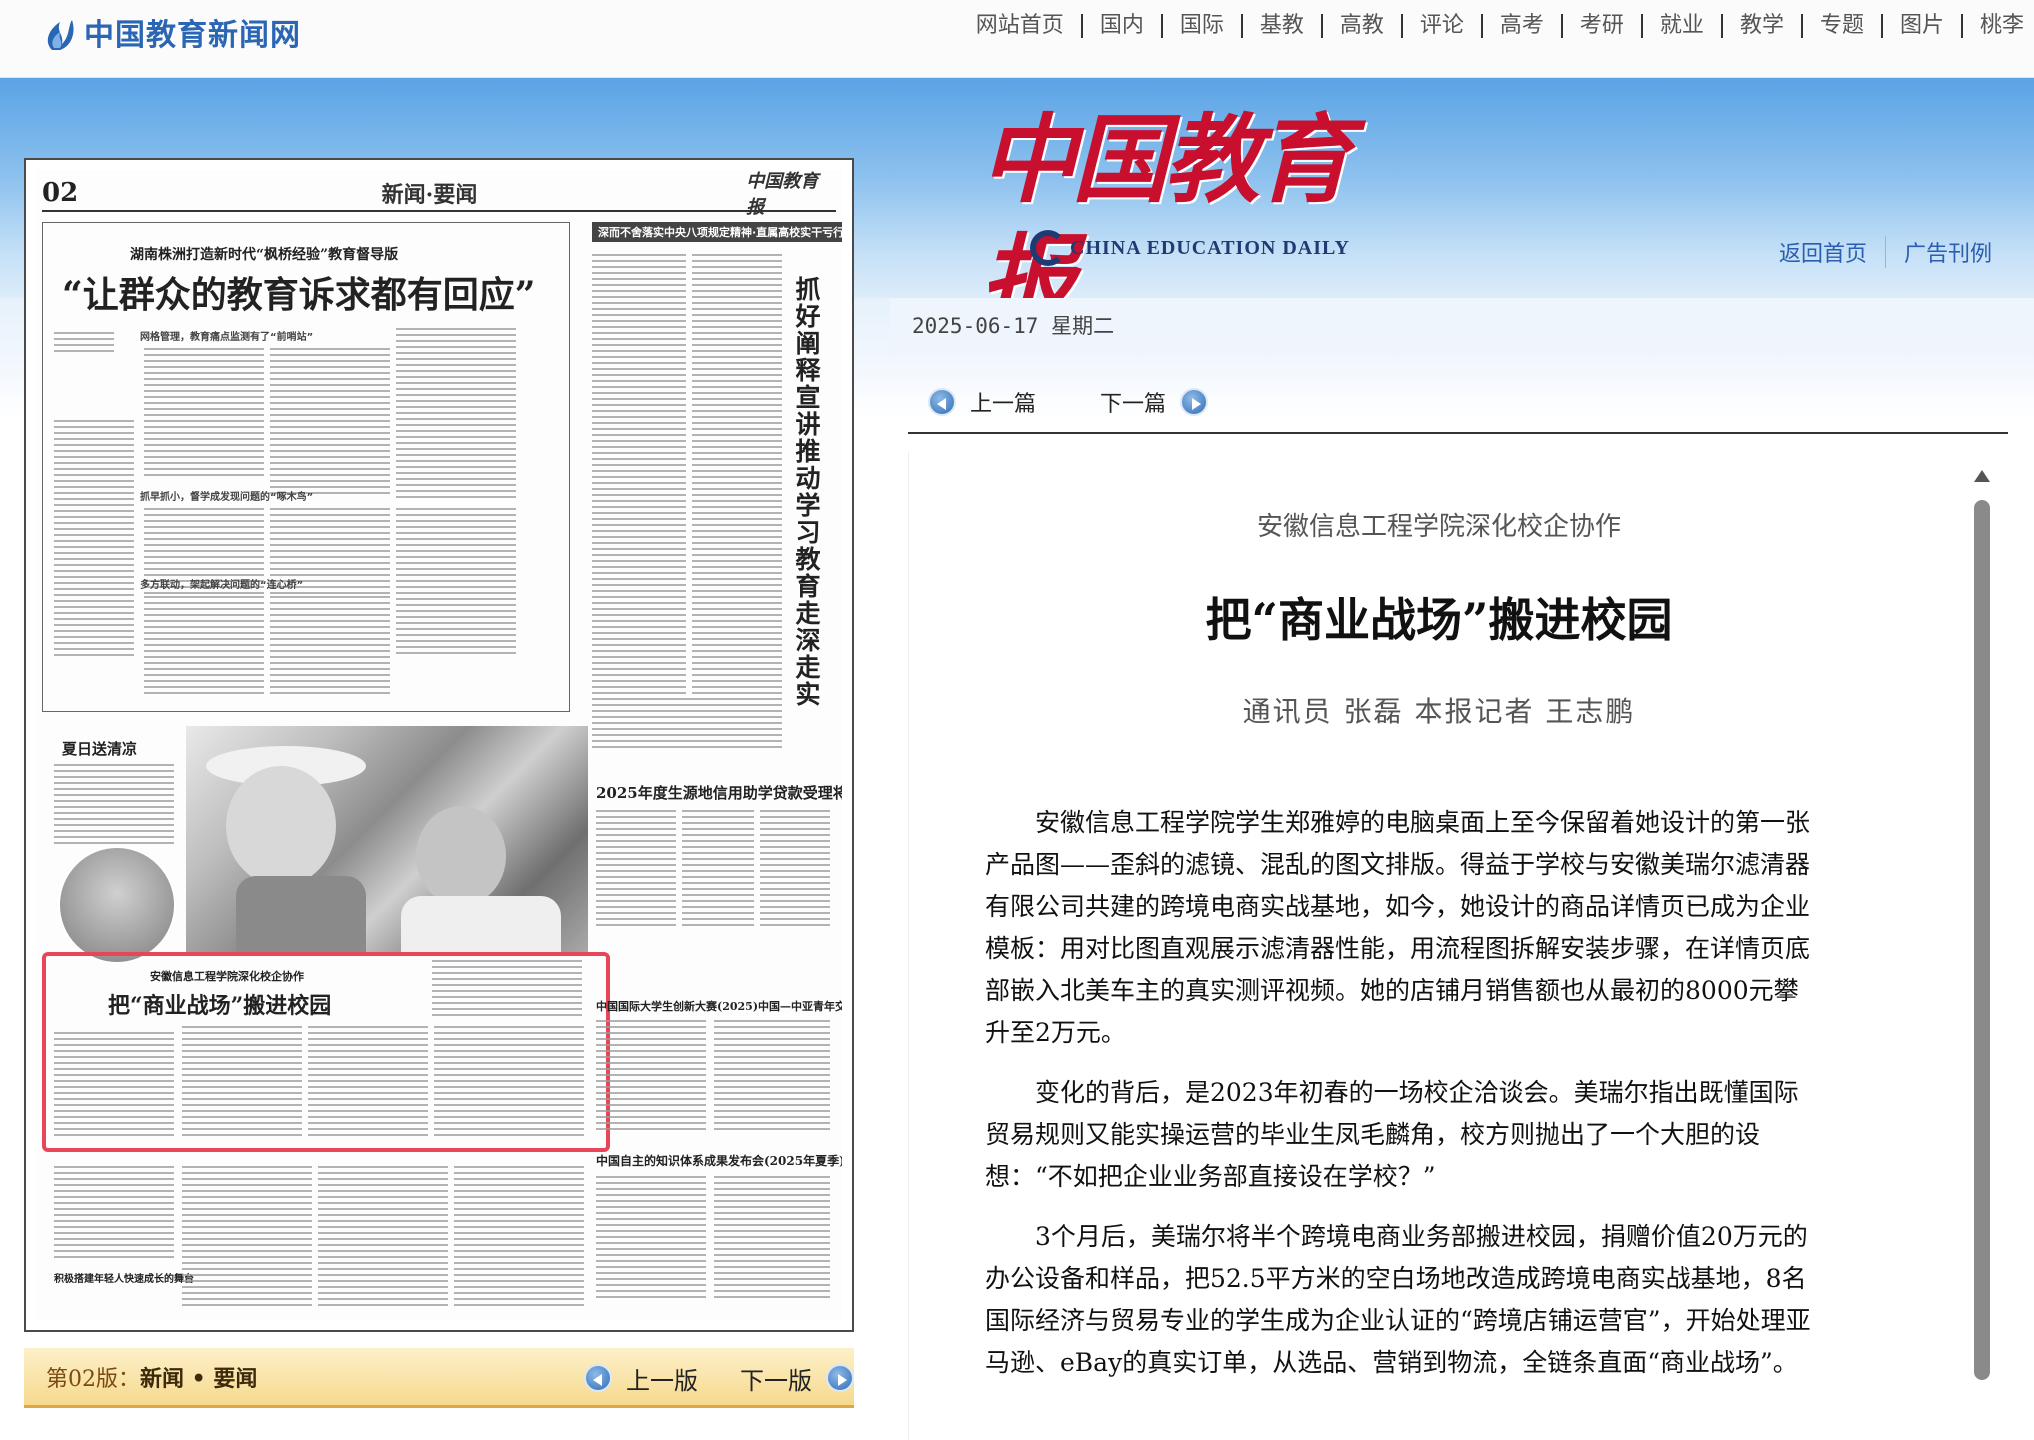 The width and height of the screenshot is (2034, 1440). Describe the element at coordinates (1683, 26) in the screenshot. I see `nav-item-employment: 就业` at that location.